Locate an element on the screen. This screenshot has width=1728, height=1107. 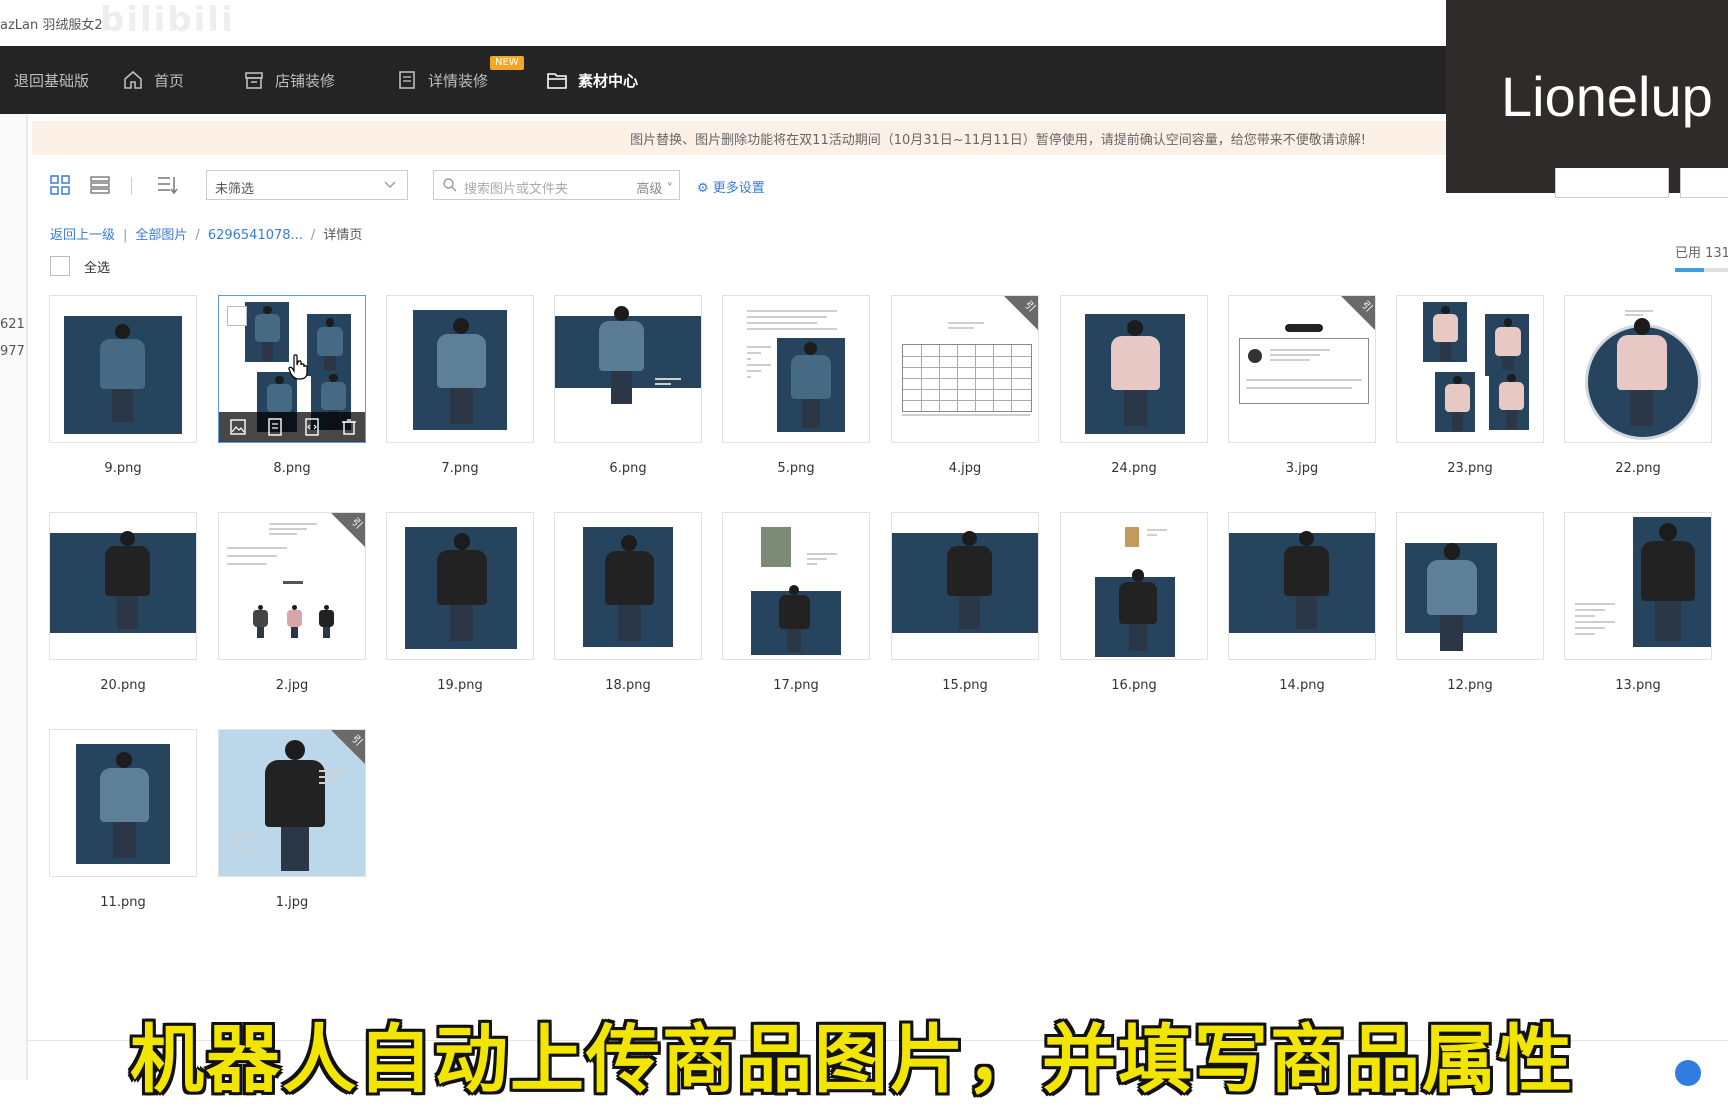
nav-home: 首页 is located at coordinates (153, 80).